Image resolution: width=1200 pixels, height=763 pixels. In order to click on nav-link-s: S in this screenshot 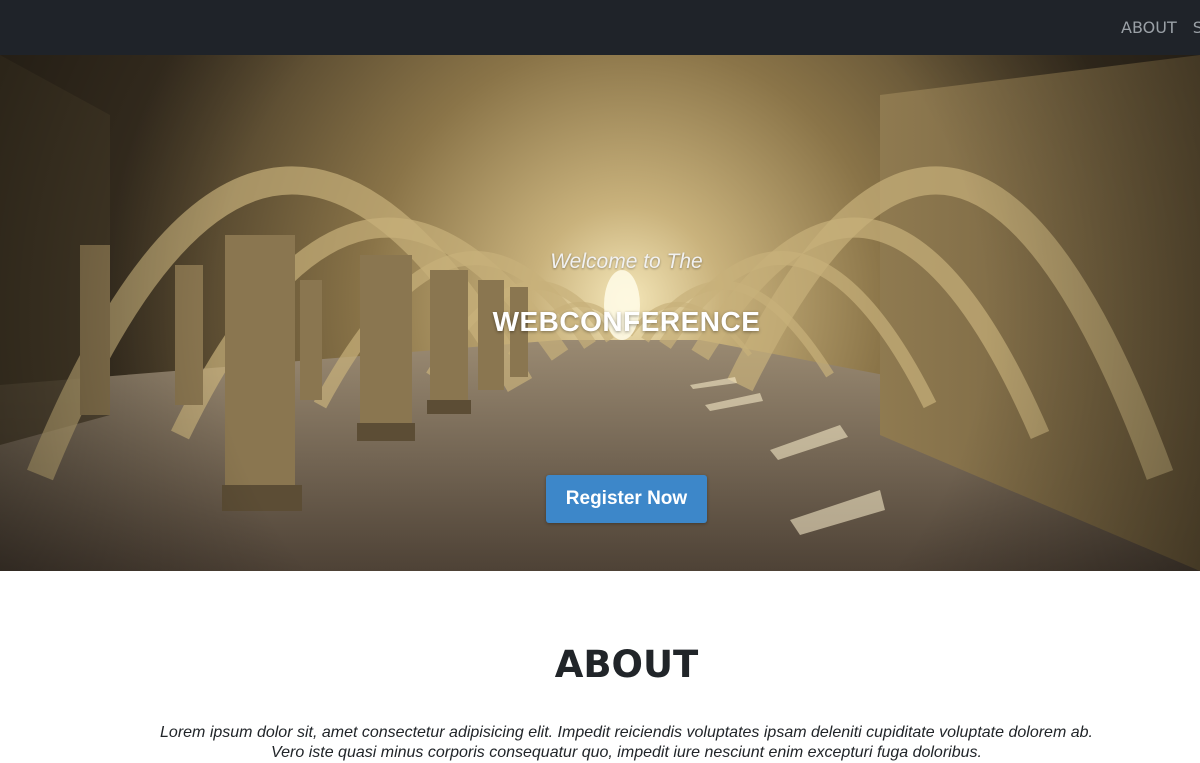, I will do `click(1196, 27)`.